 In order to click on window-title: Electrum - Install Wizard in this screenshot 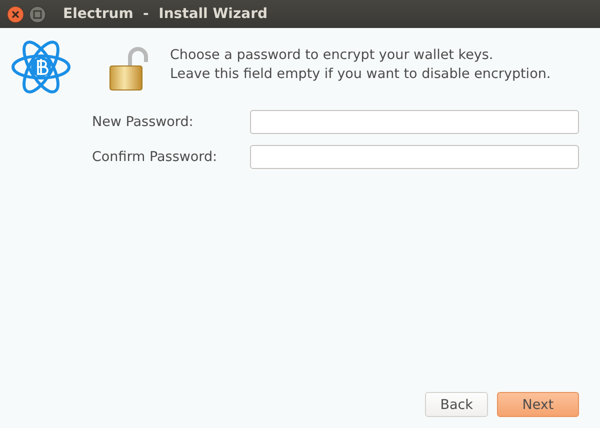, I will do `click(165, 14)`.